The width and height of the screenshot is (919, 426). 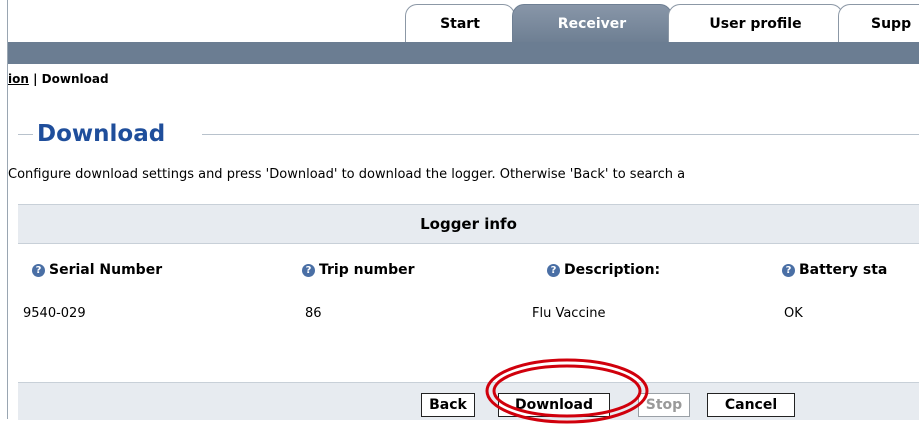 I want to click on button-bar: Back Download Stop Cancel, so click(x=468, y=401).